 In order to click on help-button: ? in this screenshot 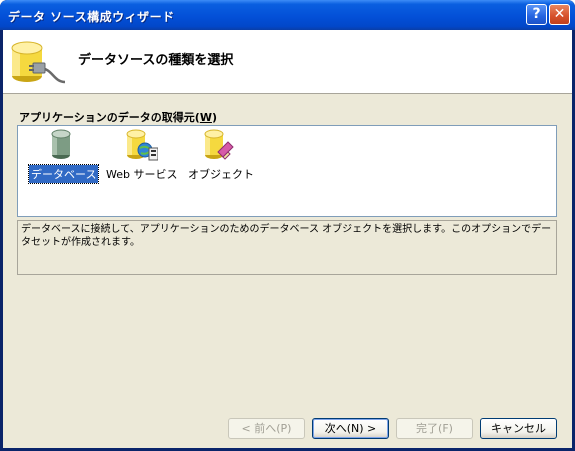, I will do `click(536, 14)`.